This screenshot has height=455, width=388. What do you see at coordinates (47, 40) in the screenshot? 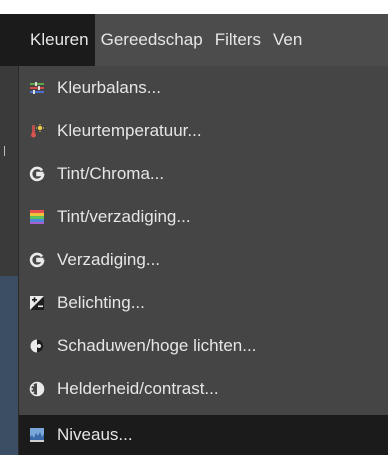
I see `menu-kleuren: Kleuren` at bounding box center [47, 40].